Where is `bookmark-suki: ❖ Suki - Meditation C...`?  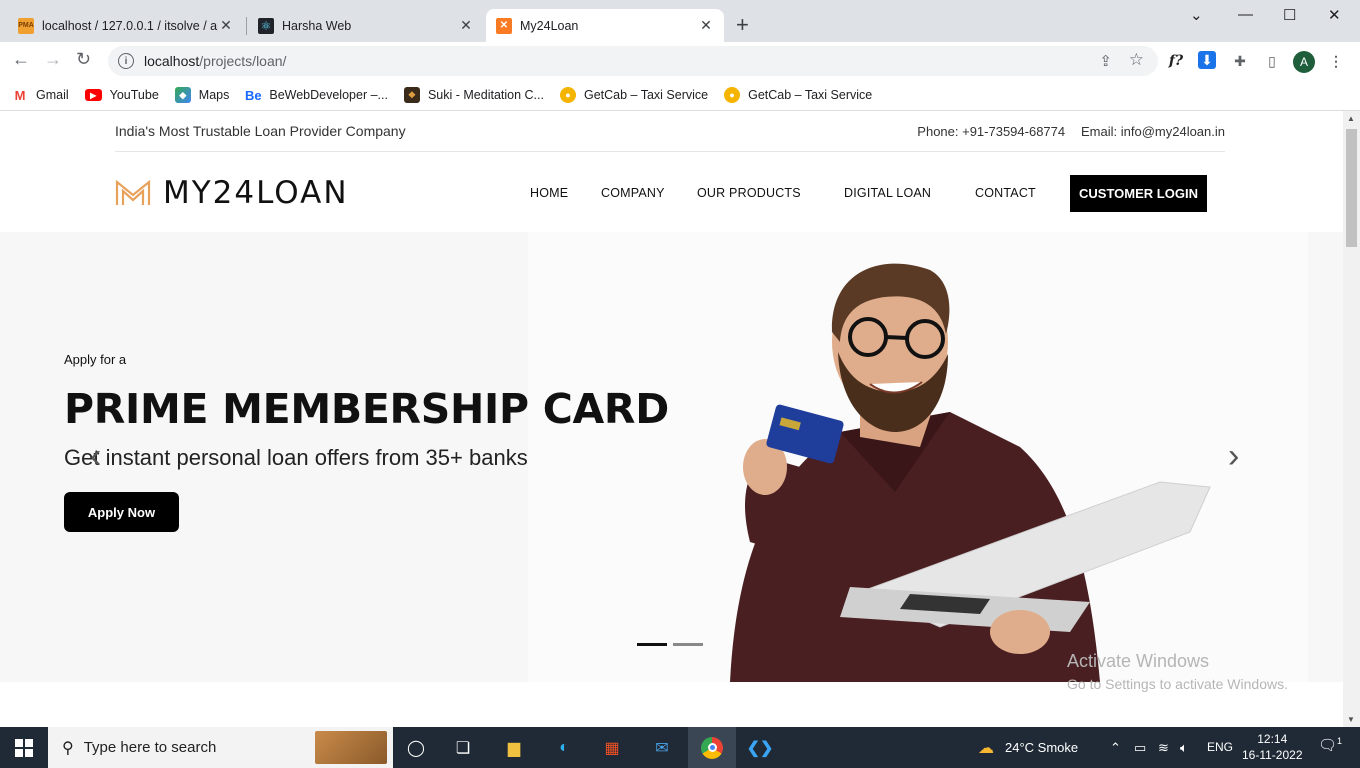 bookmark-suki: ❖ Suki - Meditation C... is located at coordinates (473, 95).